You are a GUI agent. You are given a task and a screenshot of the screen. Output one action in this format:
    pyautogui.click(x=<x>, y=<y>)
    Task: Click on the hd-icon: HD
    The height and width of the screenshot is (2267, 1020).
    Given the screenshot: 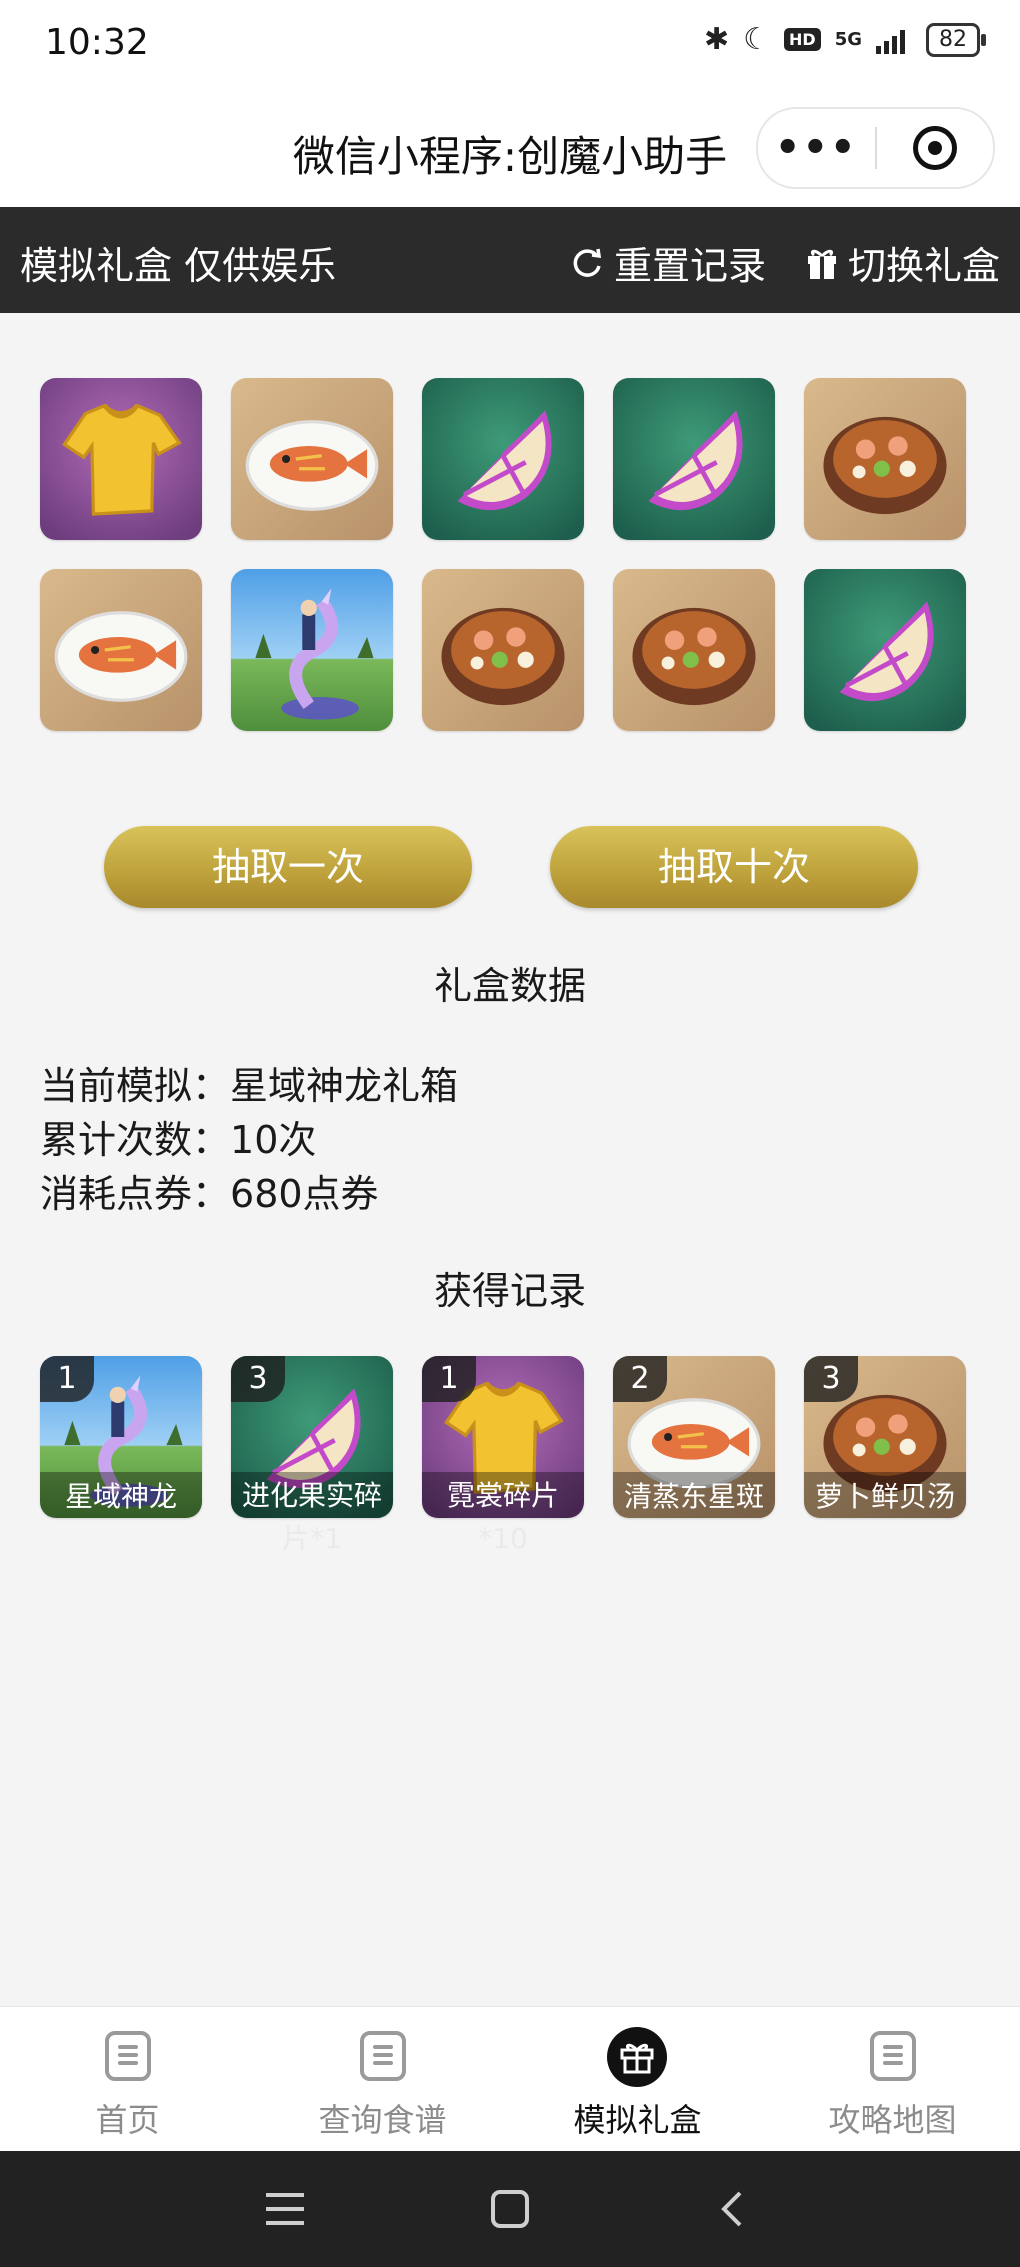 What is the action you would take?
    pyautogui.click(x=802, y=39)
    